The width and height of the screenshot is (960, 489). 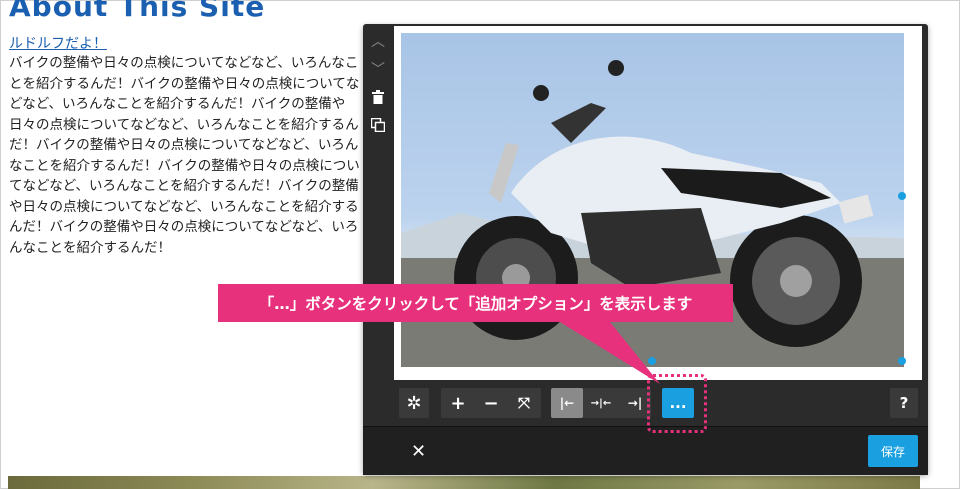 I want to click on align-left-glyph: |←, so click(x=567, y=403).